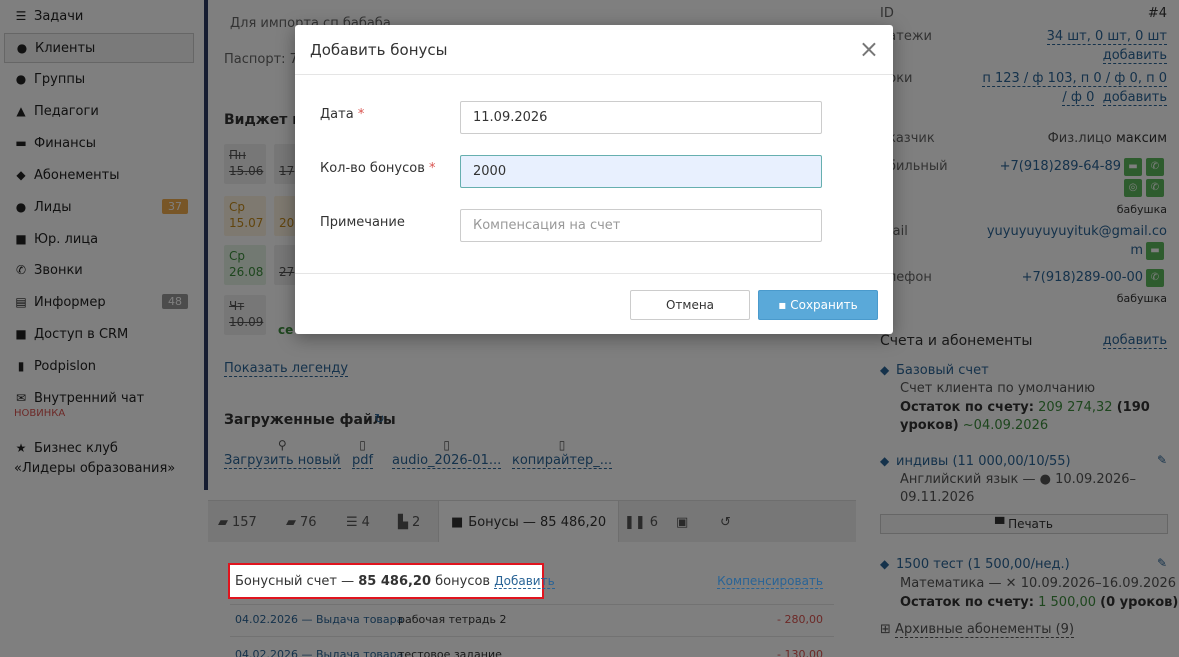 The height and width of the screenshot is (657, 1179). Describe the element at coordinates (869, 49) in the screenshot. I see `close-icon: ×` at that location.